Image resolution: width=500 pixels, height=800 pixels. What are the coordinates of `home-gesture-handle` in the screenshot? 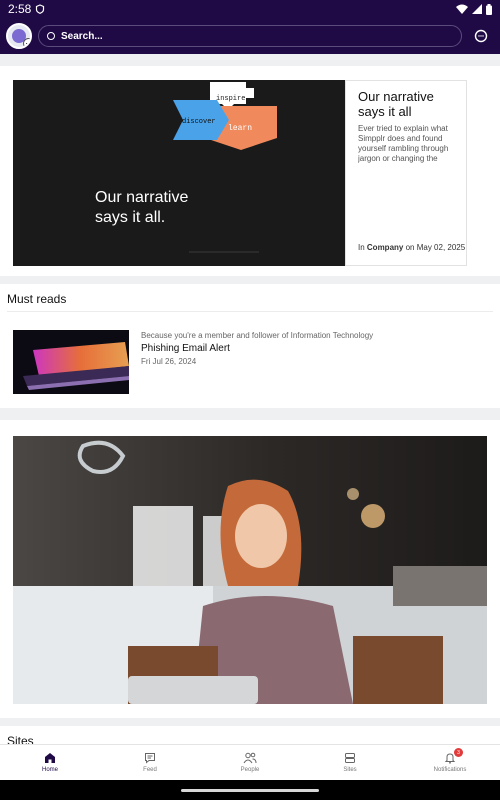 It's located at (250, 790).